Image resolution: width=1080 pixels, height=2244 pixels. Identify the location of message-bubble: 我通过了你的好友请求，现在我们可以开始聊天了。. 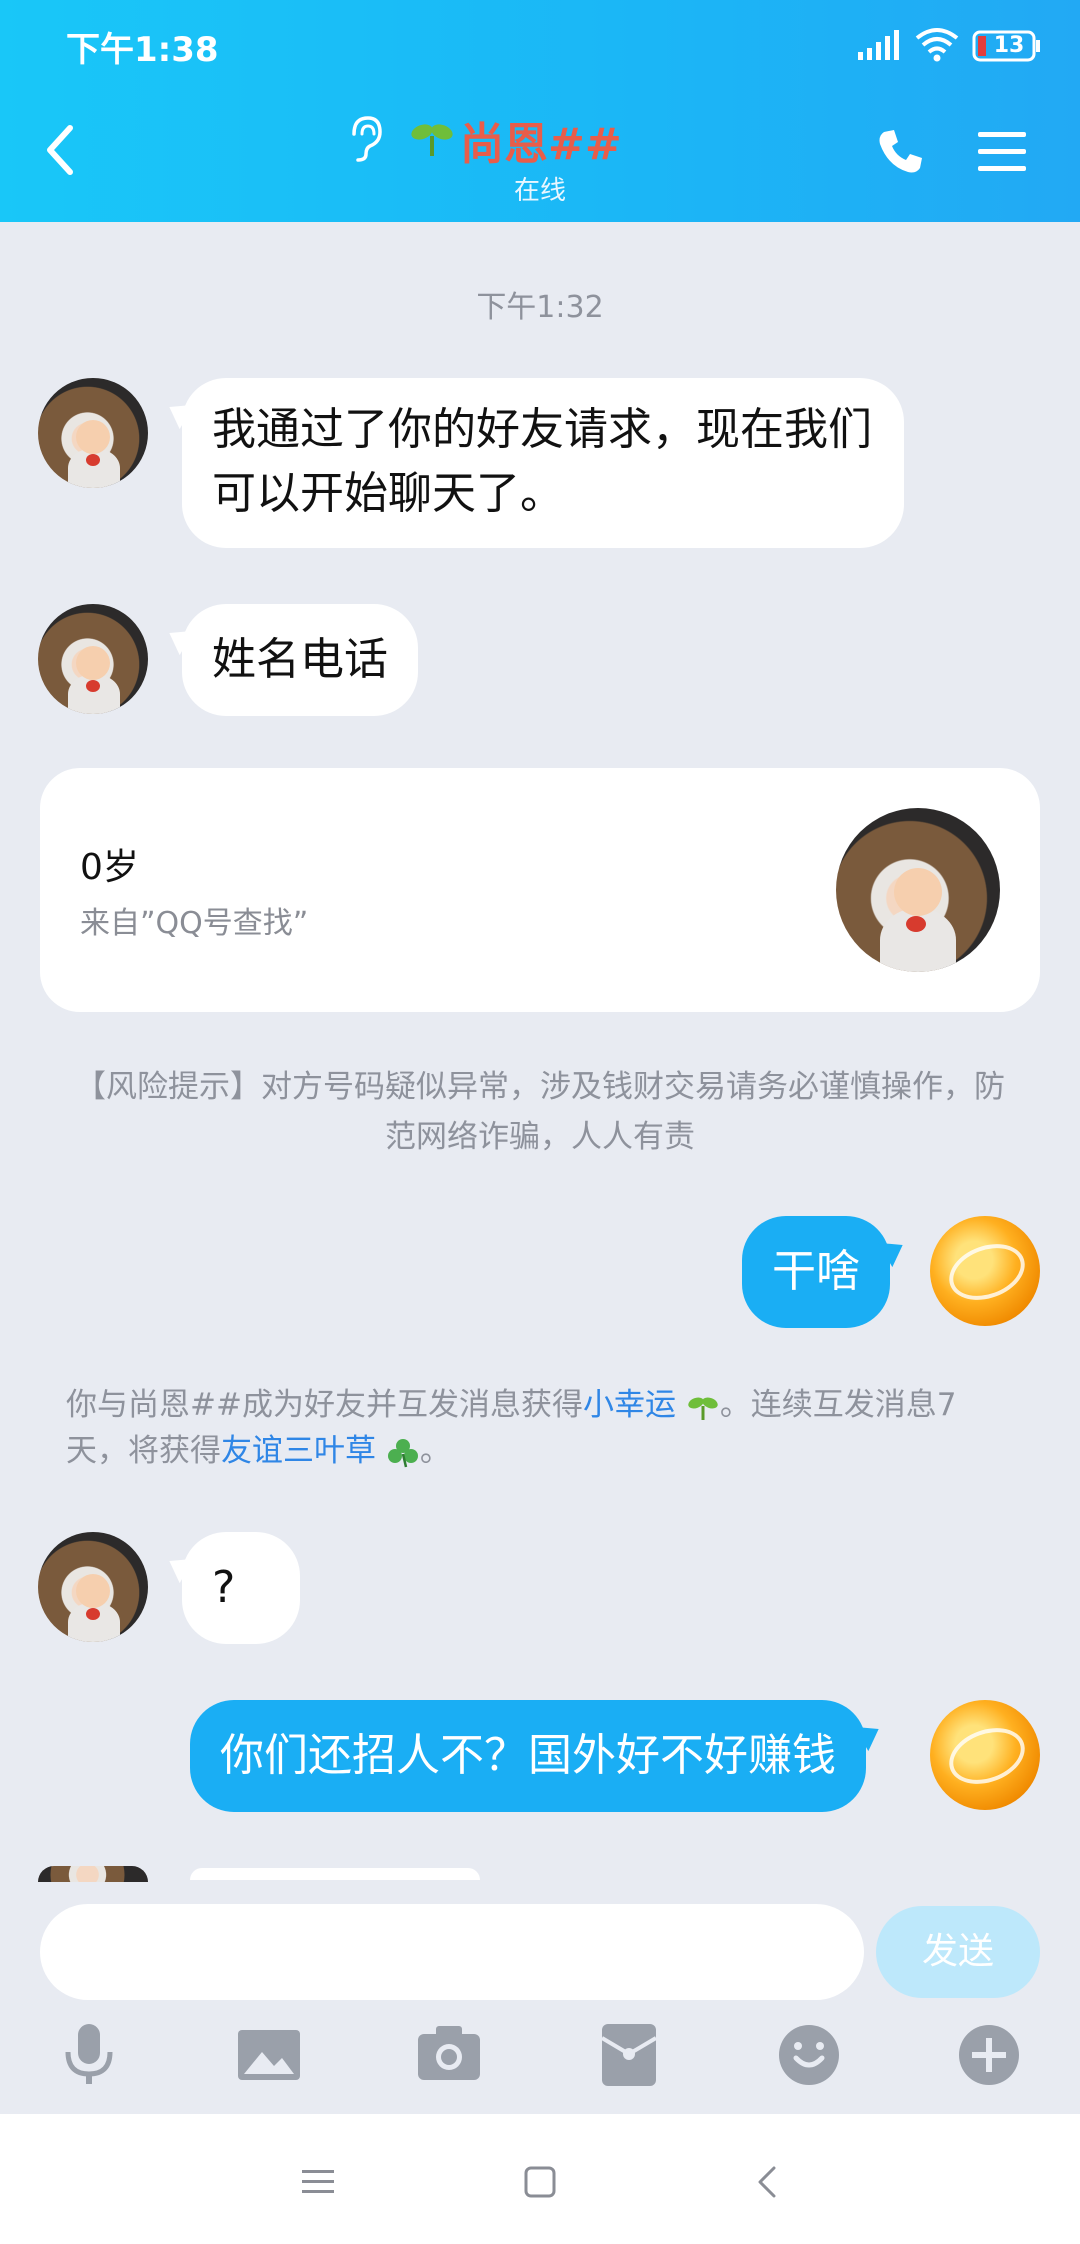
(543, 463).